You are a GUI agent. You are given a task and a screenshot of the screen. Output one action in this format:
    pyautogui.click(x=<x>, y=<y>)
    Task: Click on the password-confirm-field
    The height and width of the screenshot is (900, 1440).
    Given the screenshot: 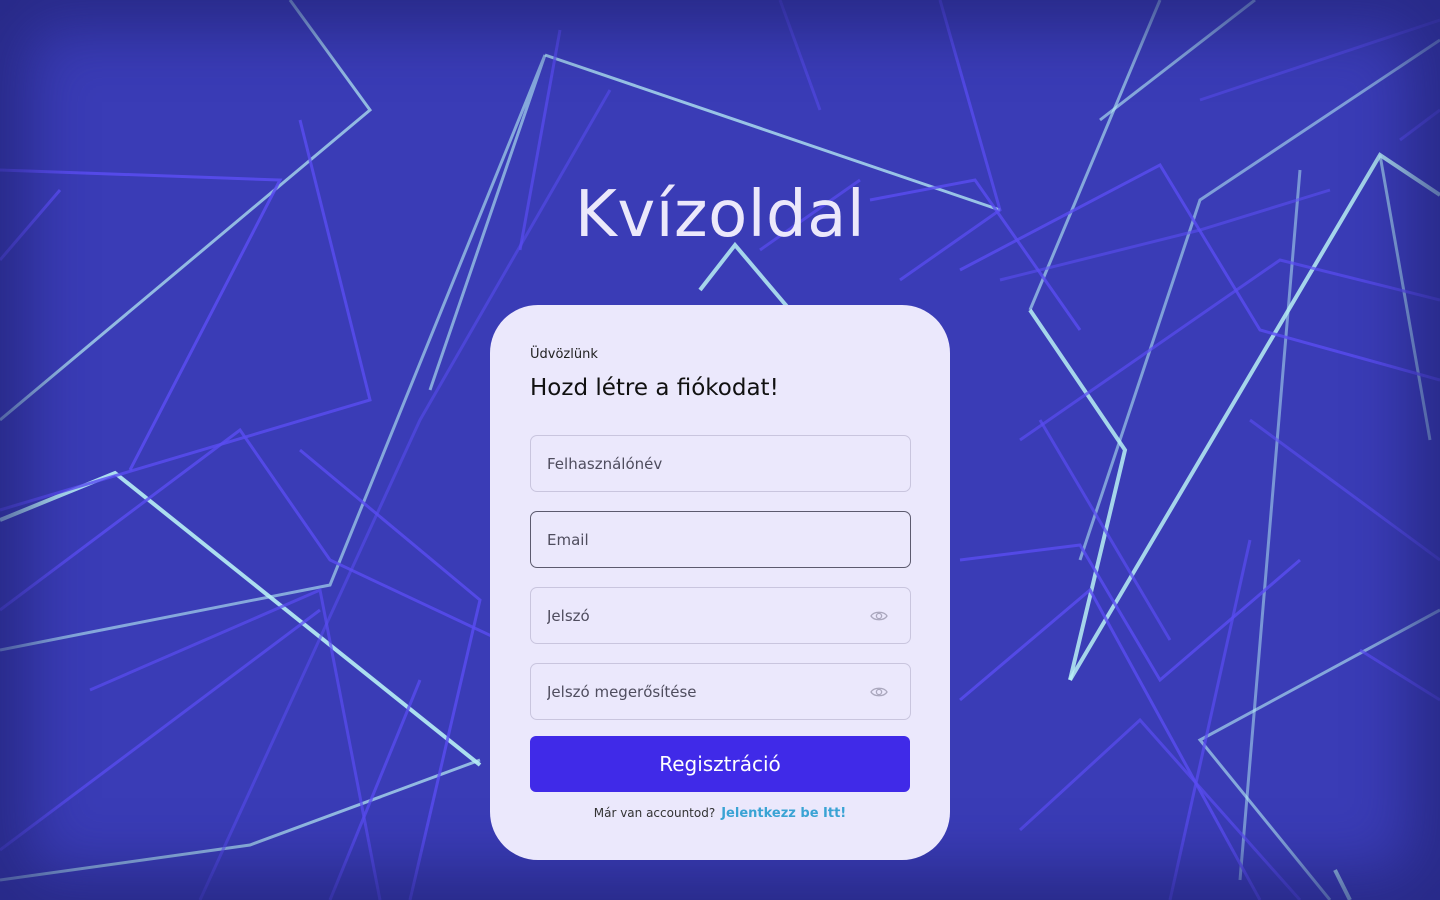 What is the action you would take?
    pyautogui.click(x=720, y=691)
    